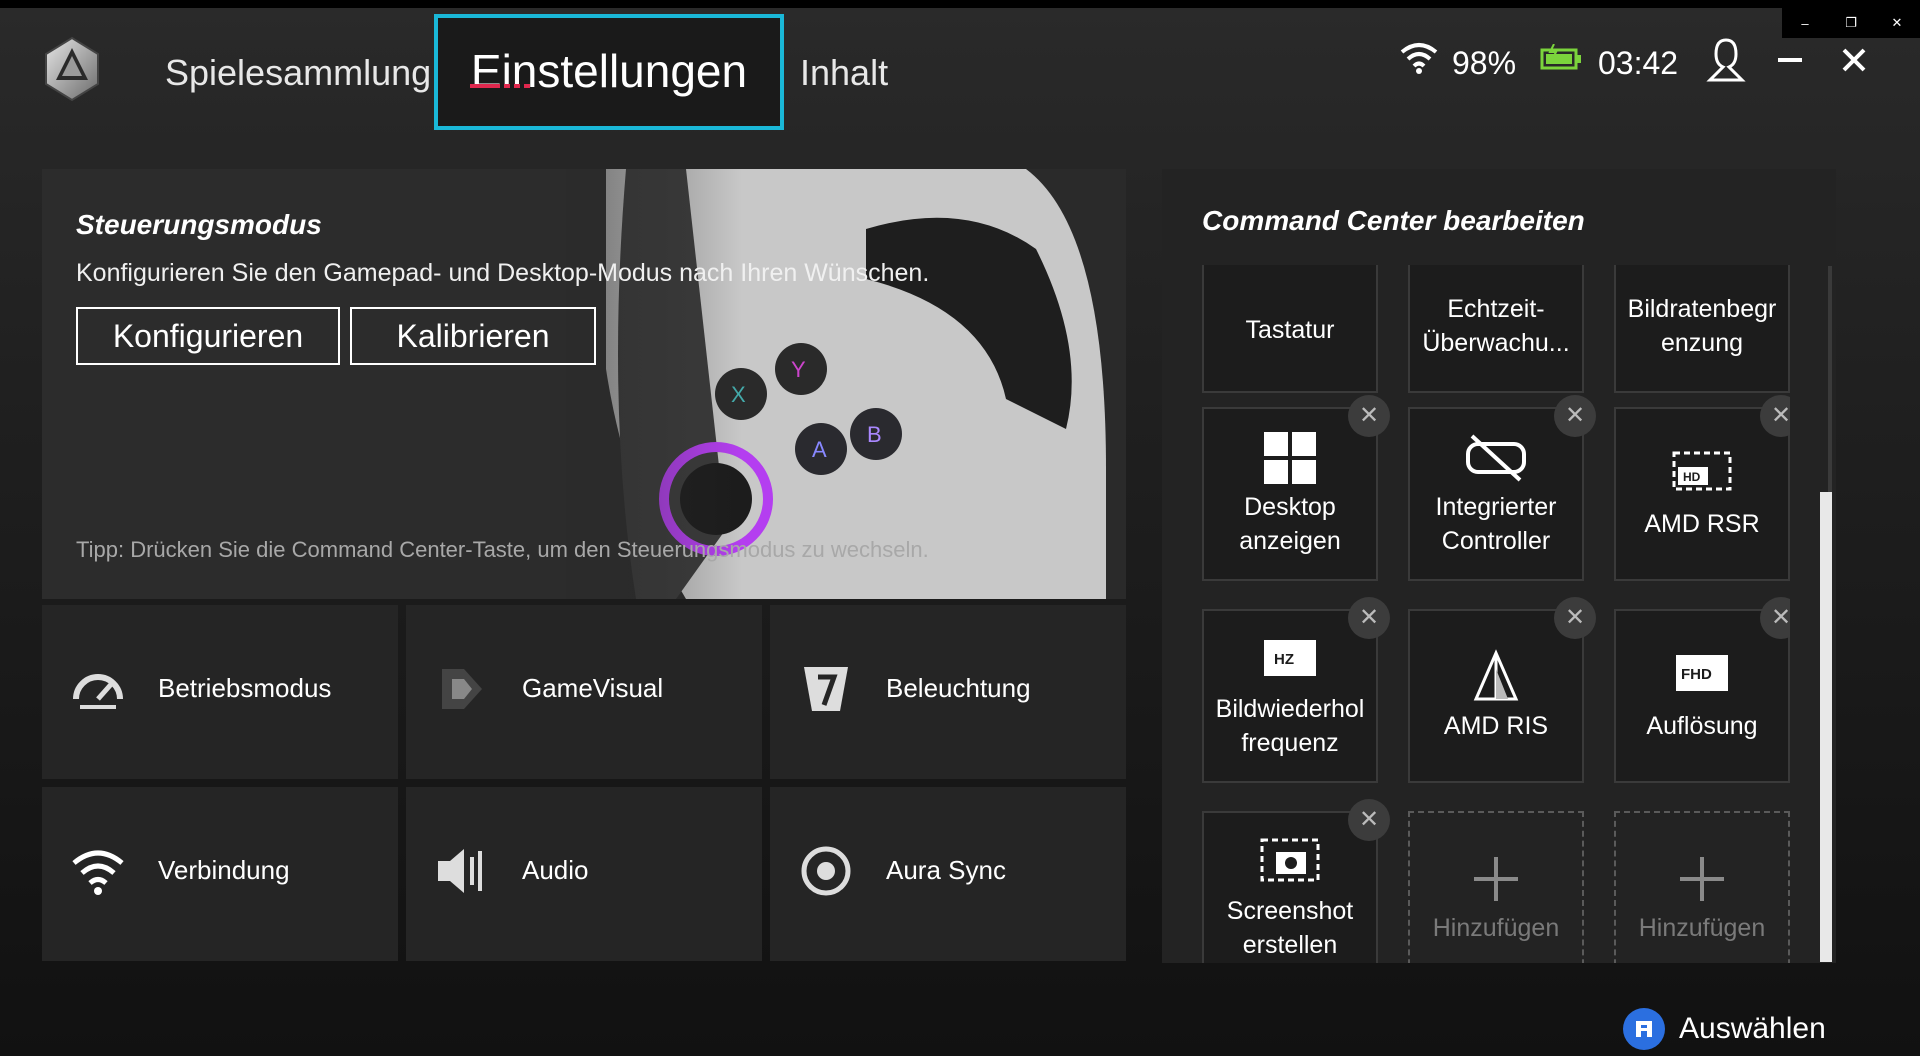  What do you see at coordinates (199, 224) in the screenshot?
I see `control-mode-title: Steuerungsmodus` at bounding box center [199, 224].